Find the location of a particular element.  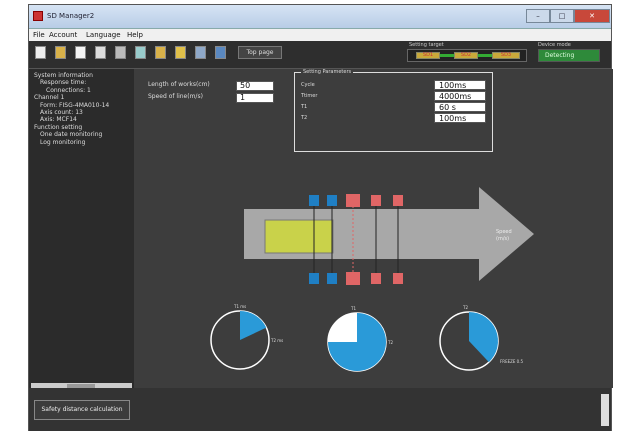

top-page-button: Top page is located at coordinates (260, 52).